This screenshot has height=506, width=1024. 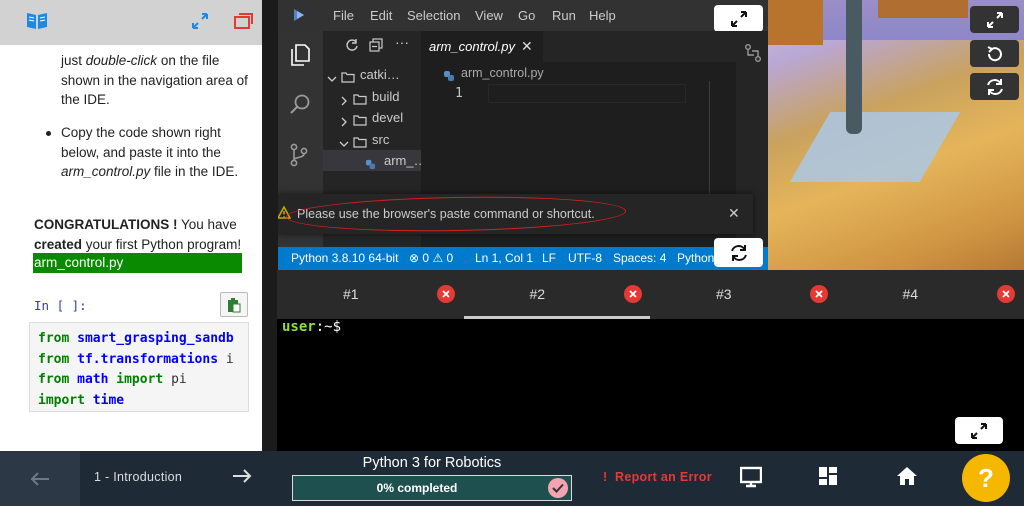 I want to click on refresh-icon, so click(x=352, y=47).